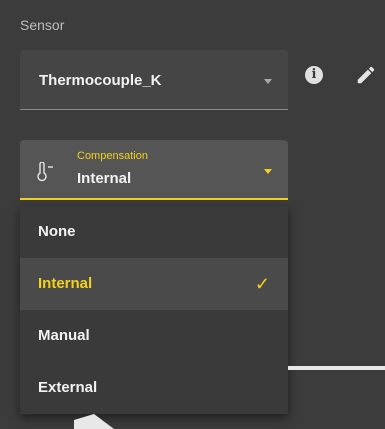 The height and width of the screenshot is (429, 385). I want to click on menu-item-label: Manual, so click(64, 335).